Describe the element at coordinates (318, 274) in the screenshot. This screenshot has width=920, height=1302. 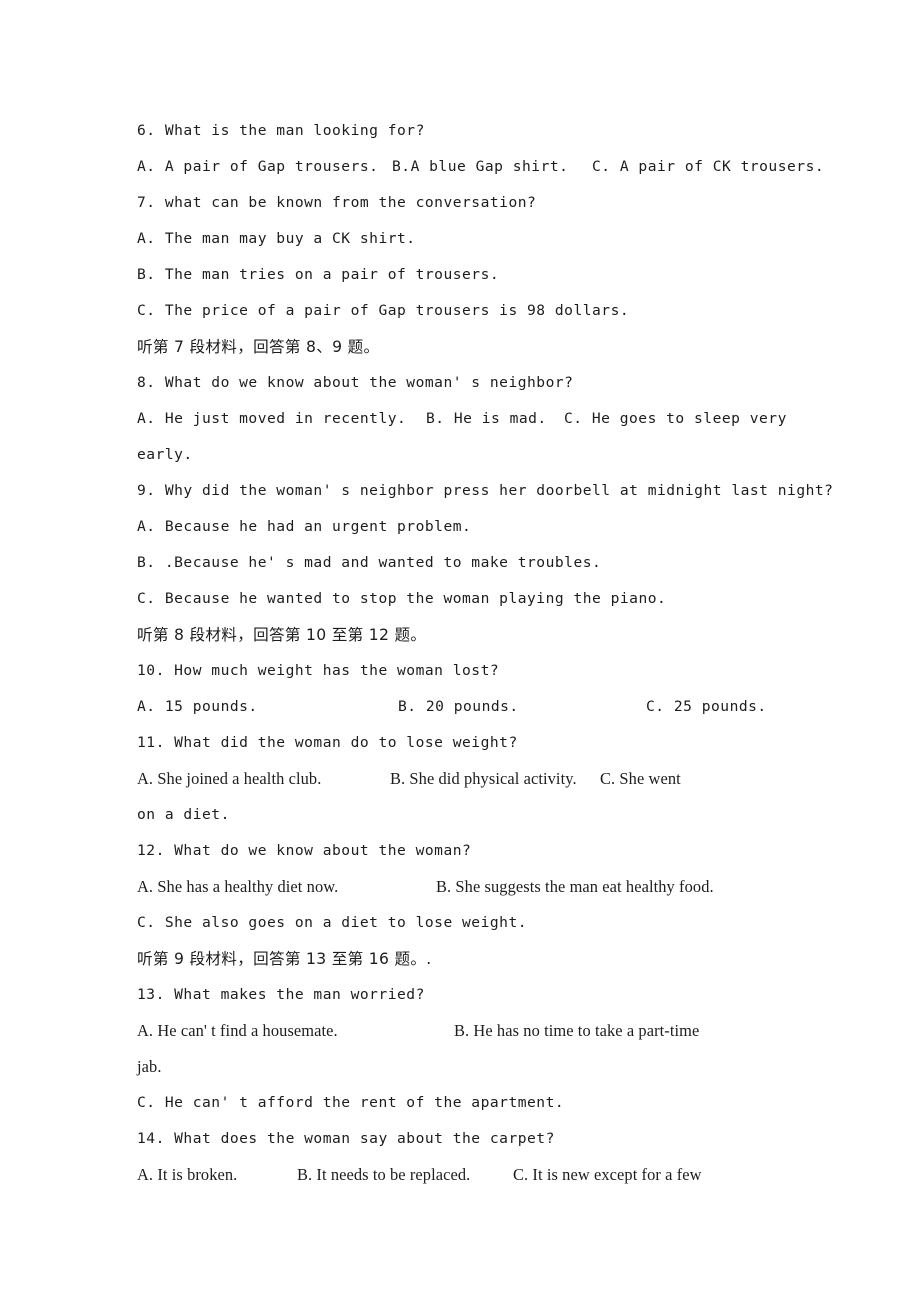
I see `text-line-q7-option-b: B. The man tries on a pair of trousers.` at that location.